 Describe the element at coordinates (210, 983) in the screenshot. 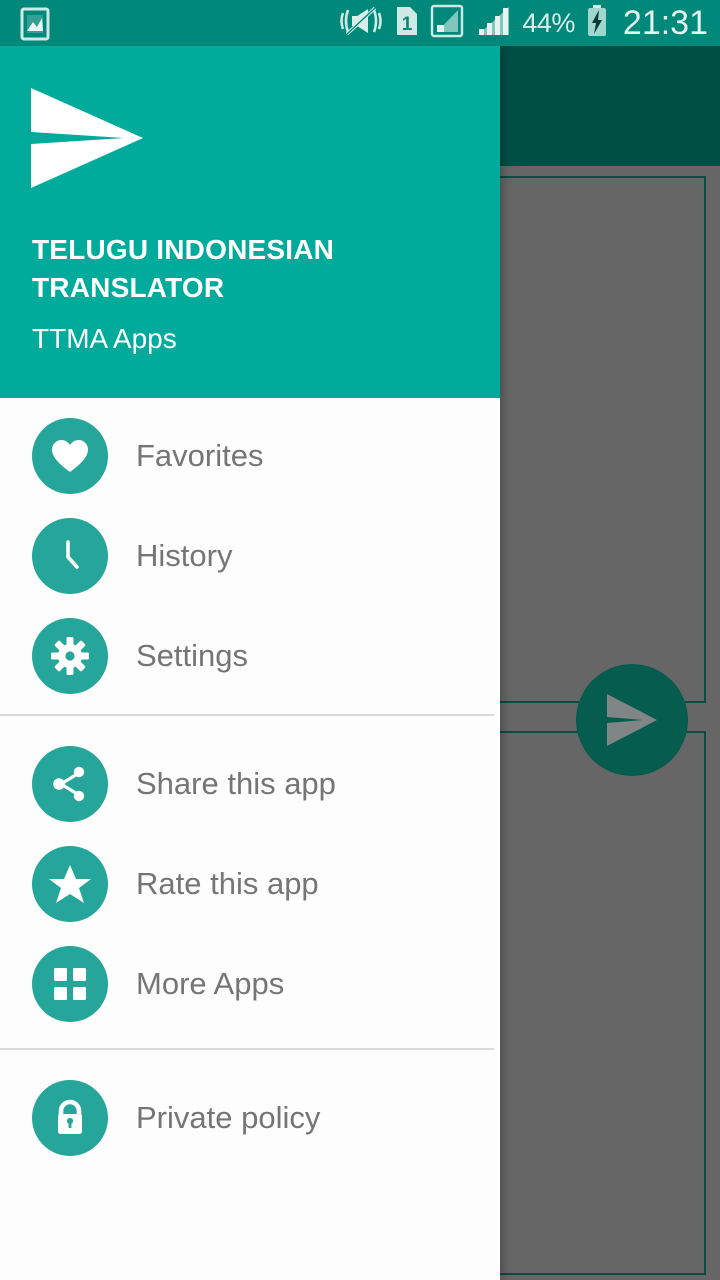

I see `menu-label-more-apps: More Apps` at that location.